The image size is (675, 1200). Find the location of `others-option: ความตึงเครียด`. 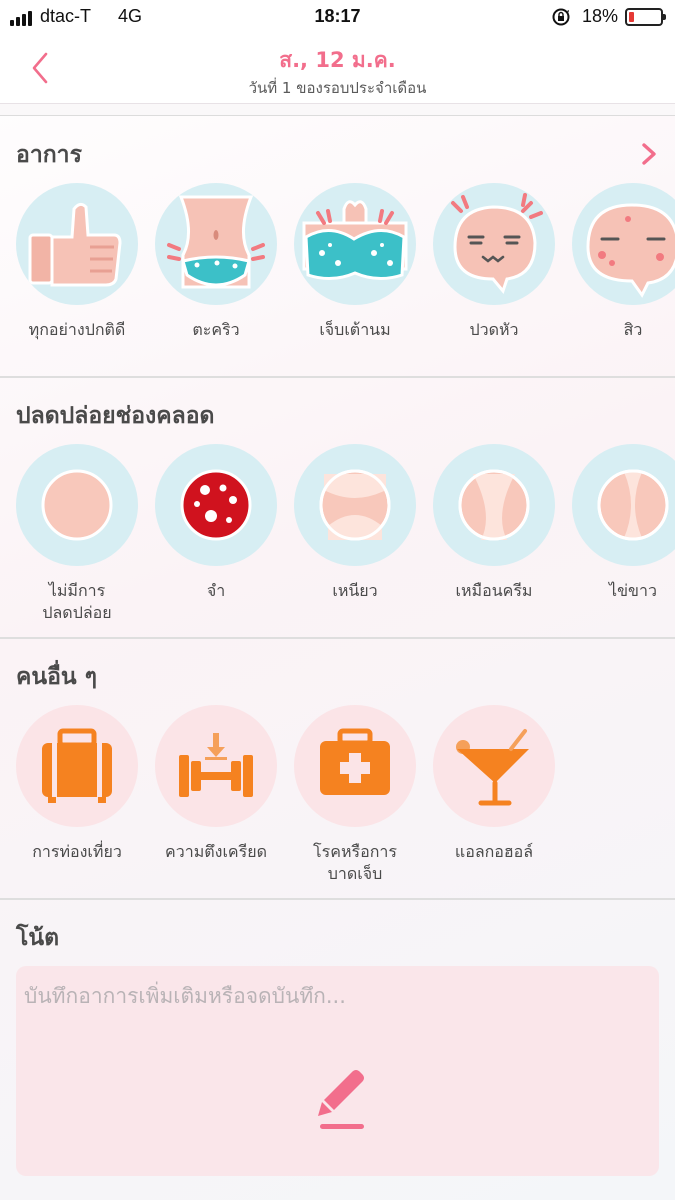

others-option: ความตึงเครียด is located at coordinates (216, 784).